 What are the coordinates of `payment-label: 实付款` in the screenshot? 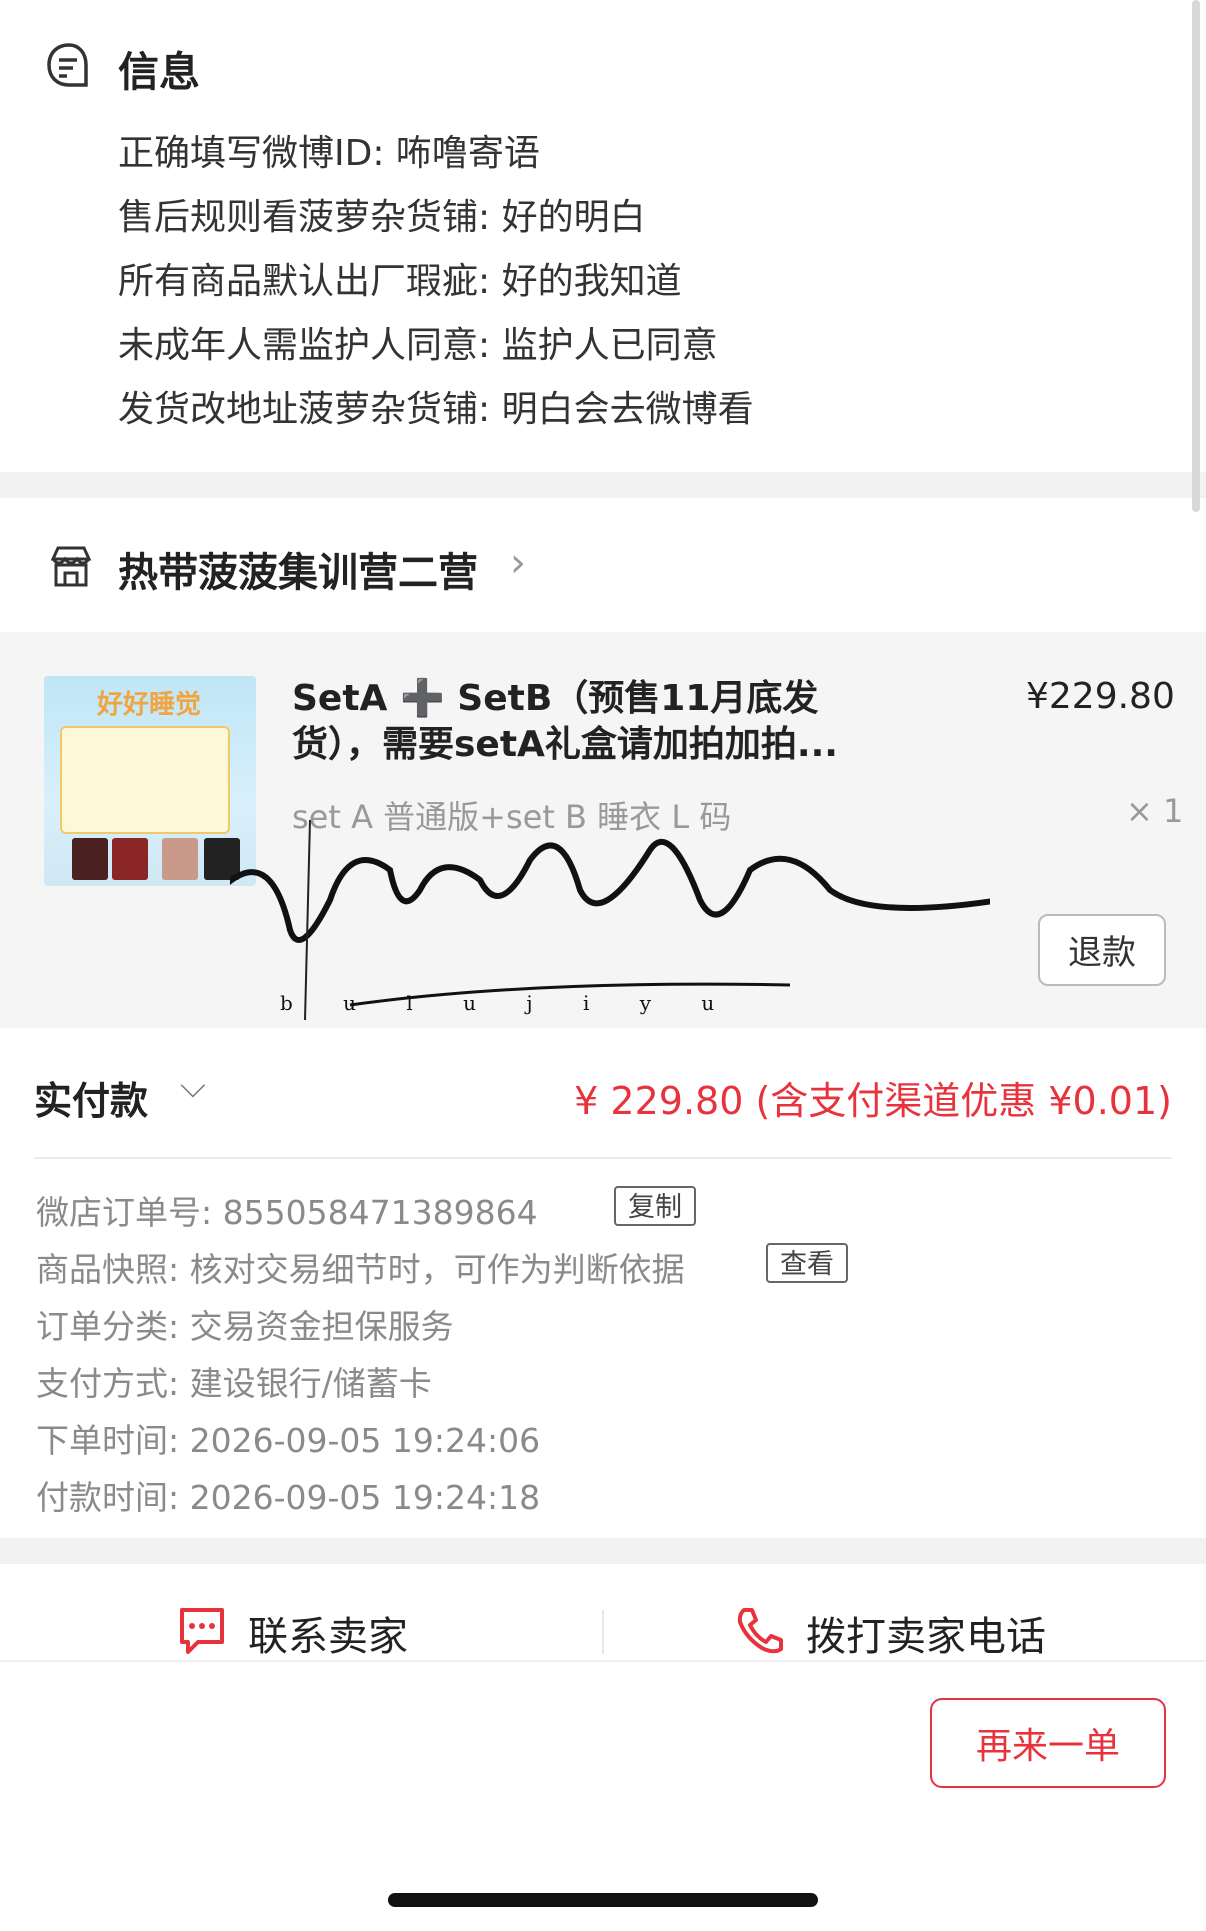 It's located at (91, 1097).